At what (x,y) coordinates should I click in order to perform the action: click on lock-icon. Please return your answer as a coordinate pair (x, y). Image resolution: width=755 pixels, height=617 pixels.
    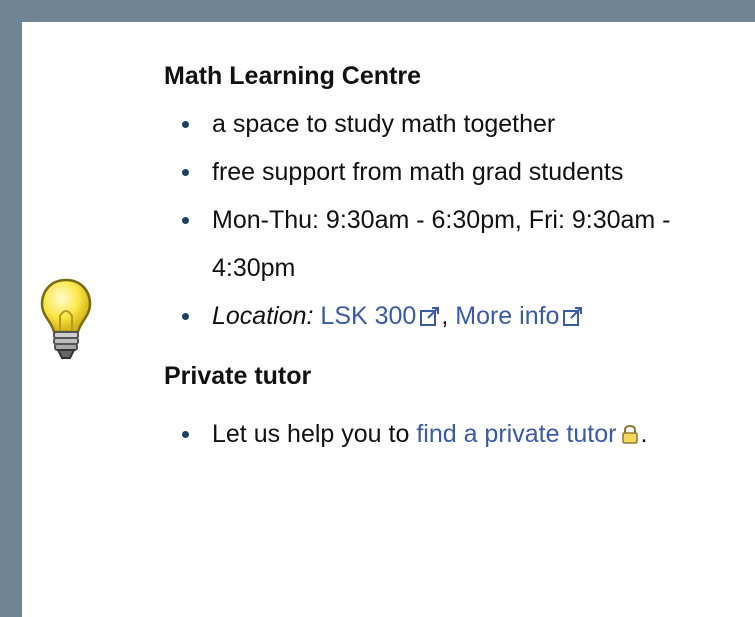
    Looking at the image, I should click on (630, 434).